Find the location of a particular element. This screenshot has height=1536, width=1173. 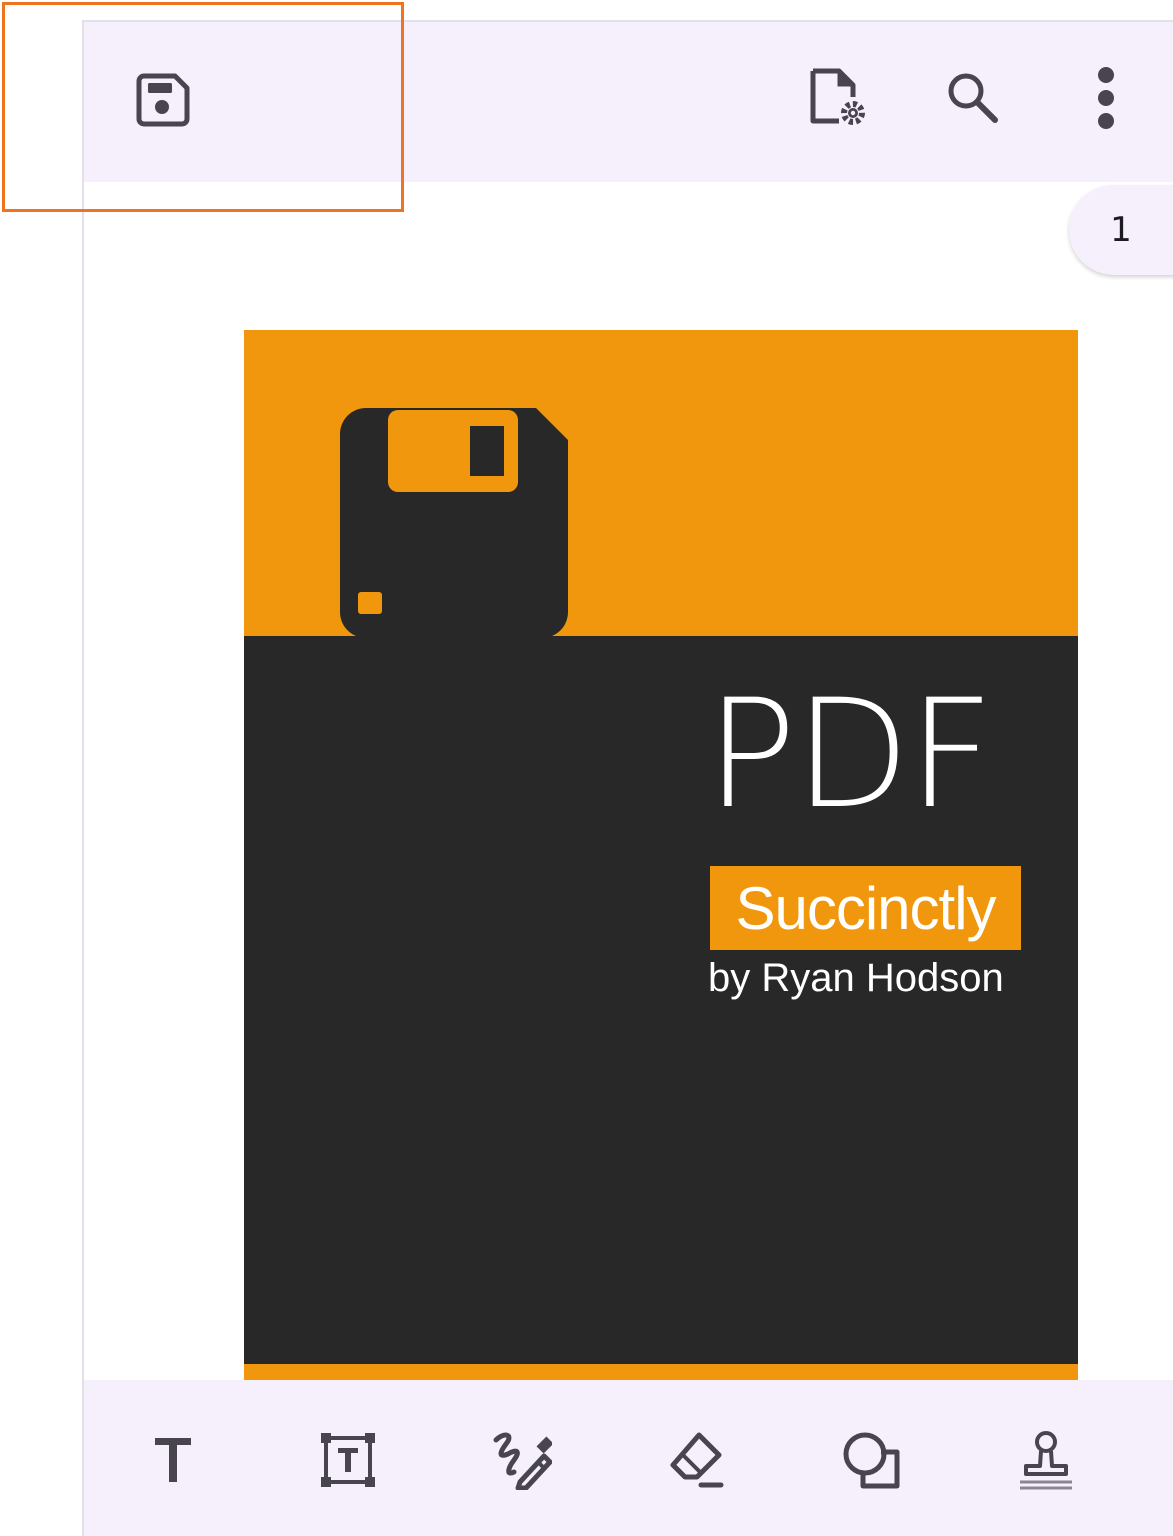

top-app-bar is located at coordinates (628, 102).